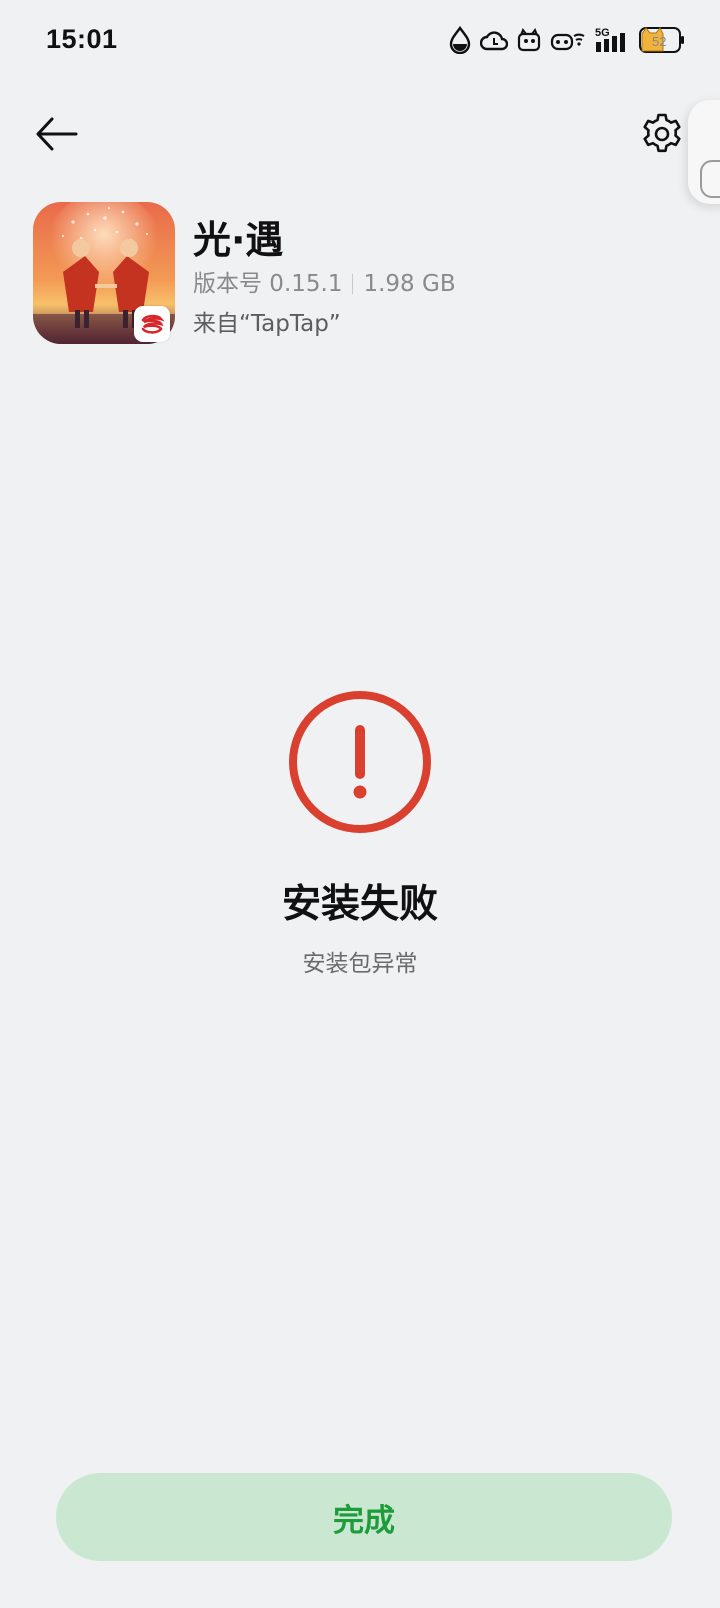  I want to click on result-reason: 安装包异常, so click(360, 964).